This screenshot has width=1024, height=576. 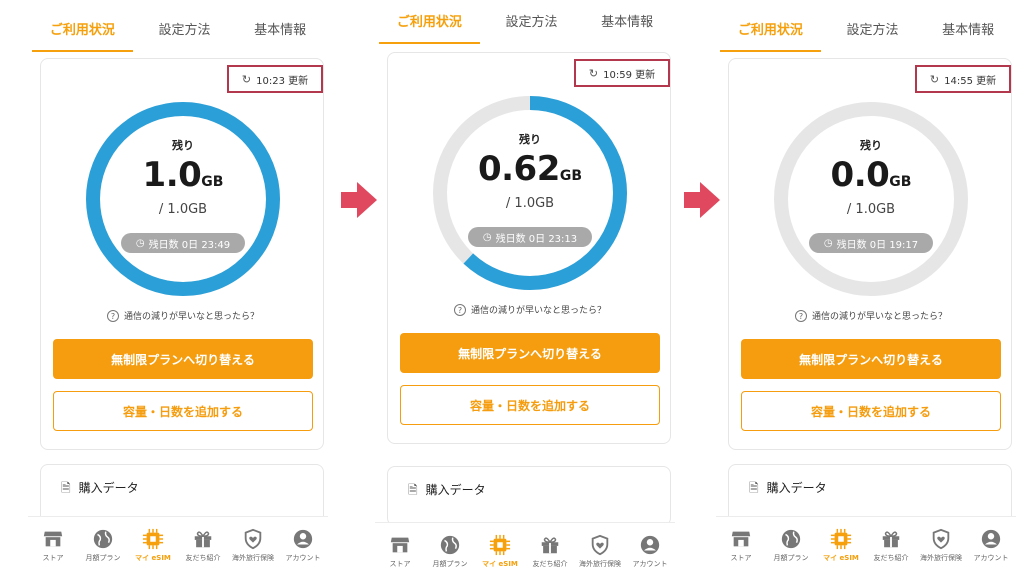 What do you see at coordinates (183, 199) in the screenshot?
I see `usage-ring: 残り 1.0GB / 1.0GB ◷ 残日数 0日 23:49` at bounding box center [183, 199].